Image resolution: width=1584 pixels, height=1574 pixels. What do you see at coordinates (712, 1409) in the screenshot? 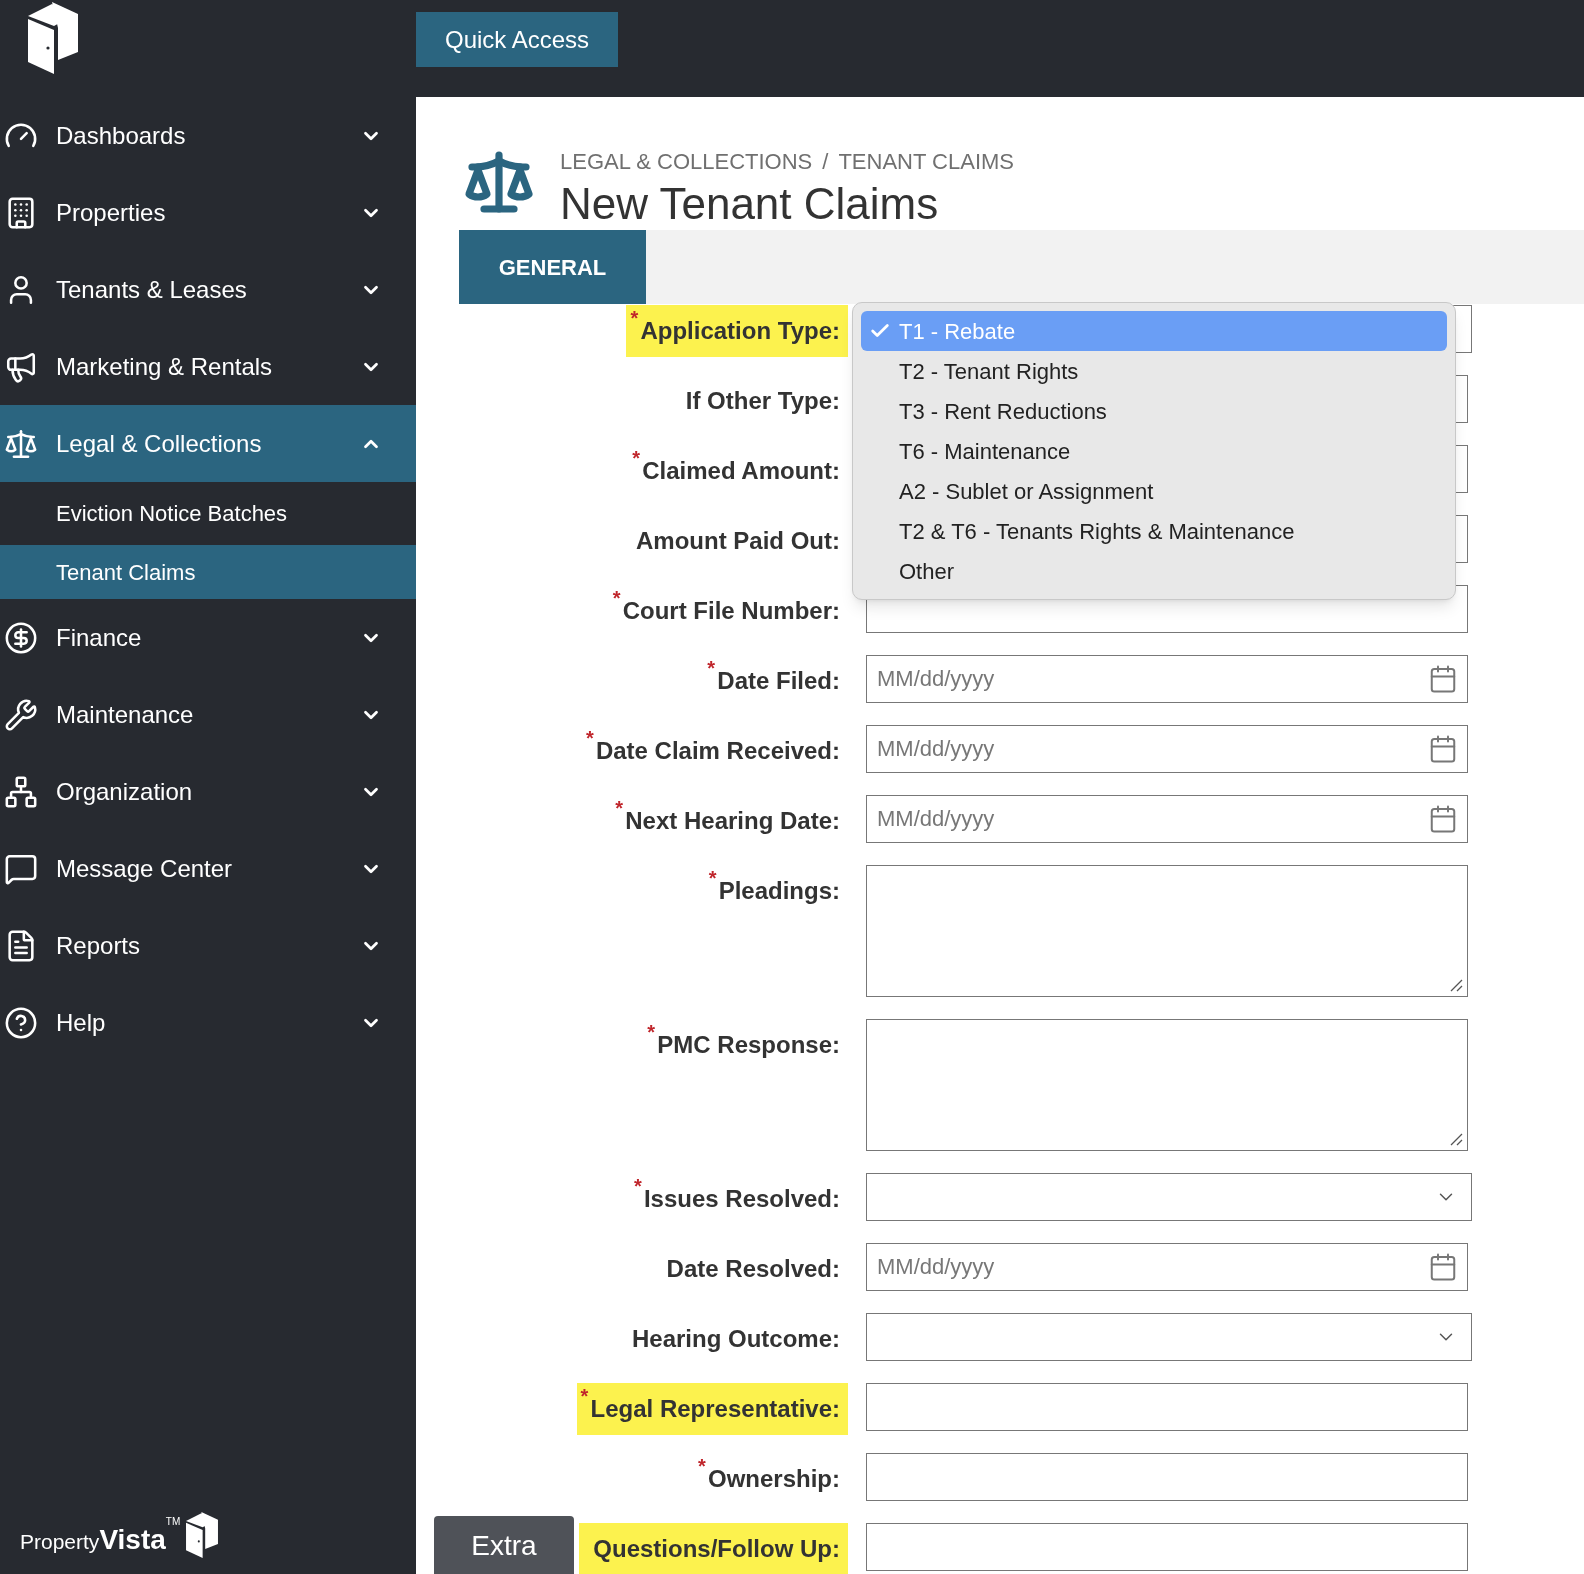
I see `field-label: *Legal Representative:` at bounding box center [712, 1409].